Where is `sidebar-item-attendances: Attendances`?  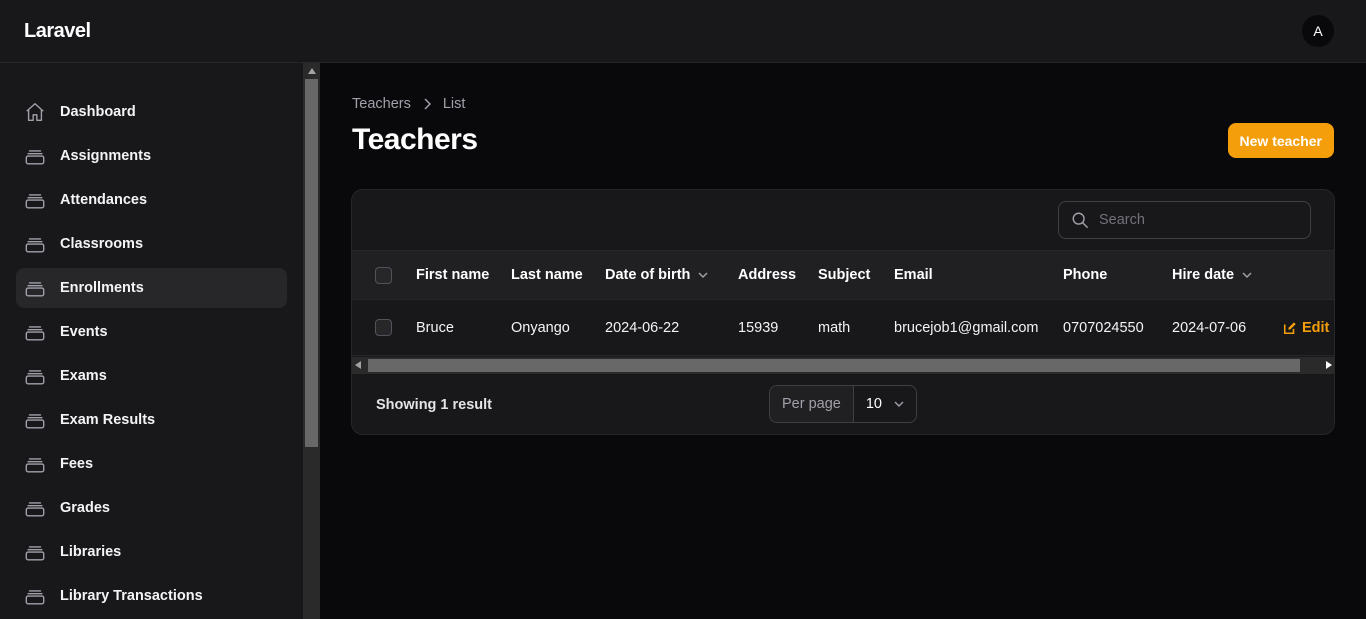
sidebar-item-attendances: Attendances is located at coordinates (151, 200).